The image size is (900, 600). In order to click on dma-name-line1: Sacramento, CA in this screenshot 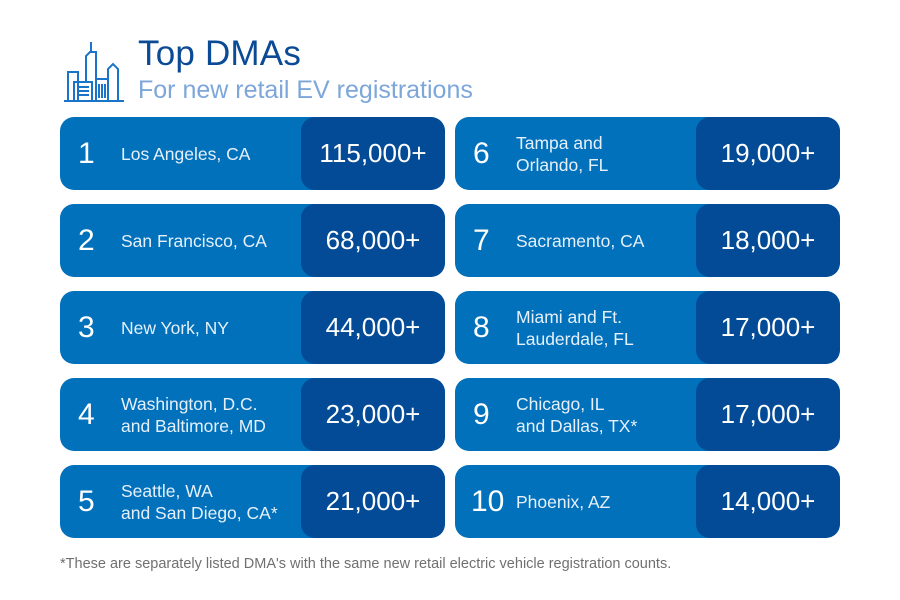, I will do `click(580, 240)`.